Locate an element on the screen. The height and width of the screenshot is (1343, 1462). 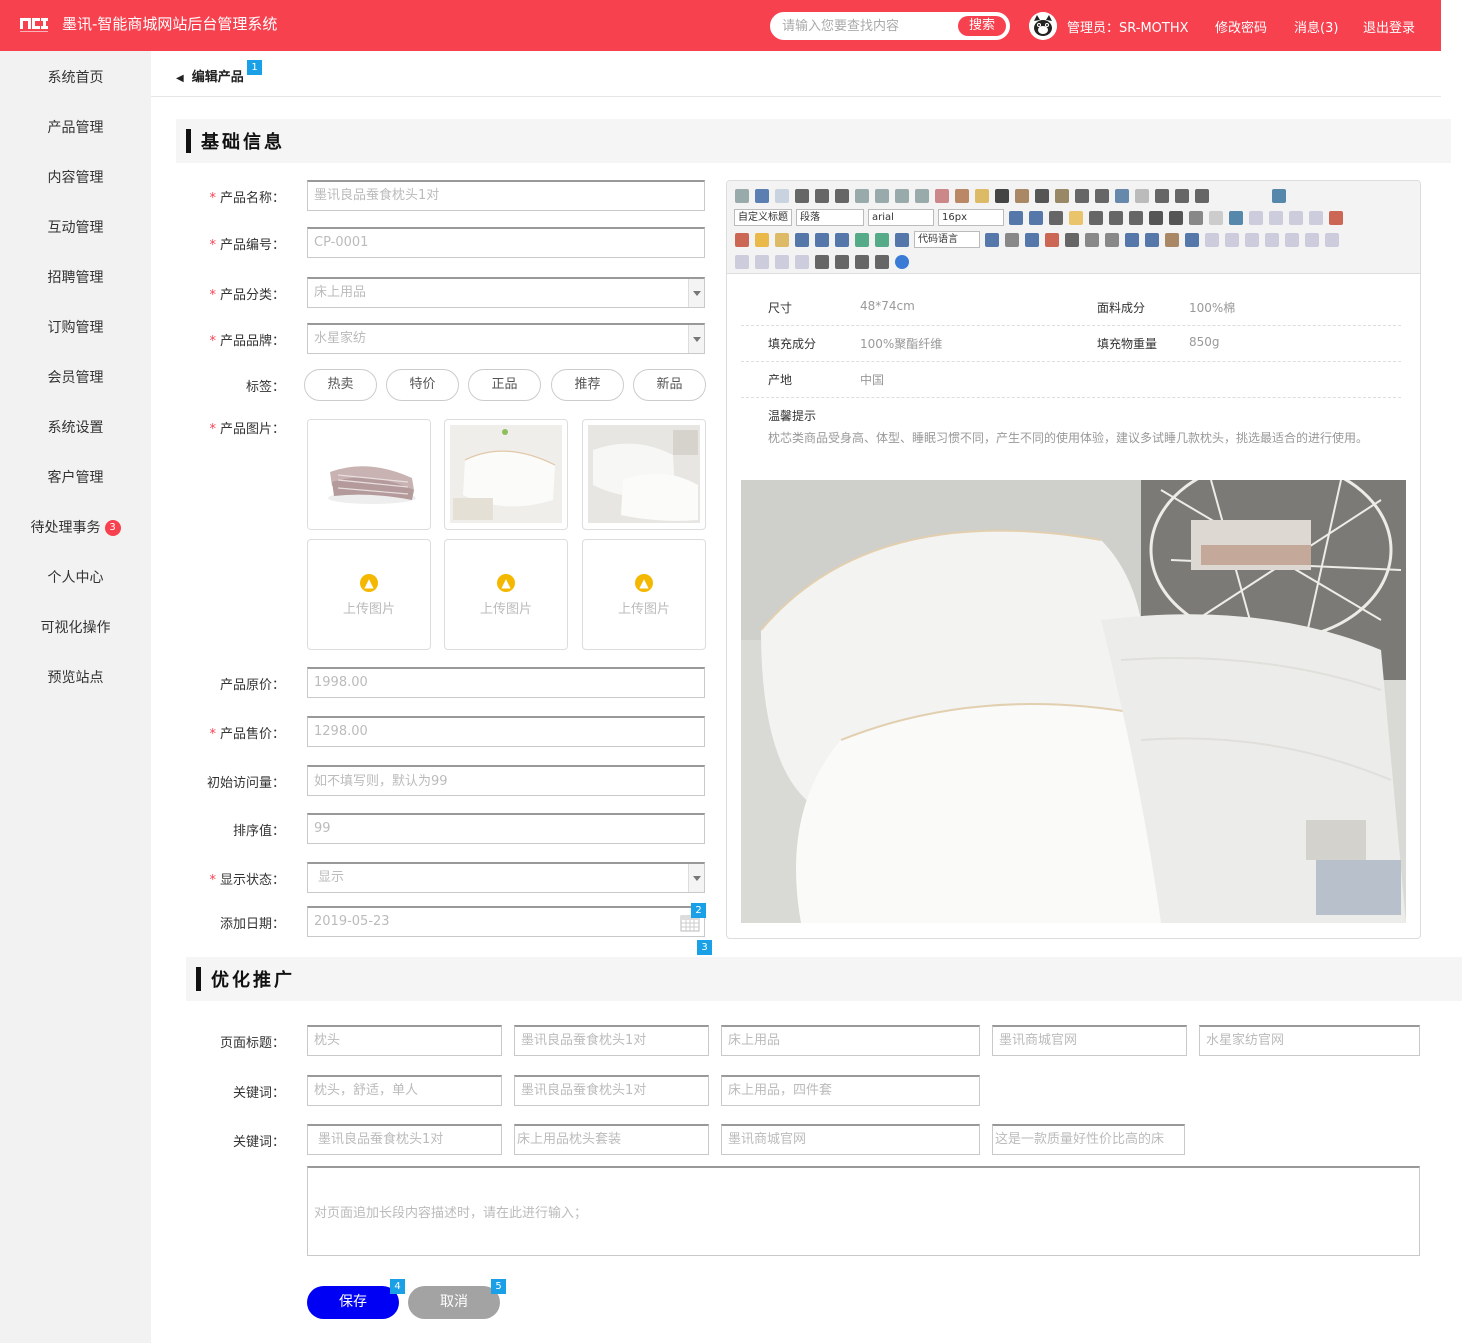
insert-col-icon is located at coordinates (1252, 239).